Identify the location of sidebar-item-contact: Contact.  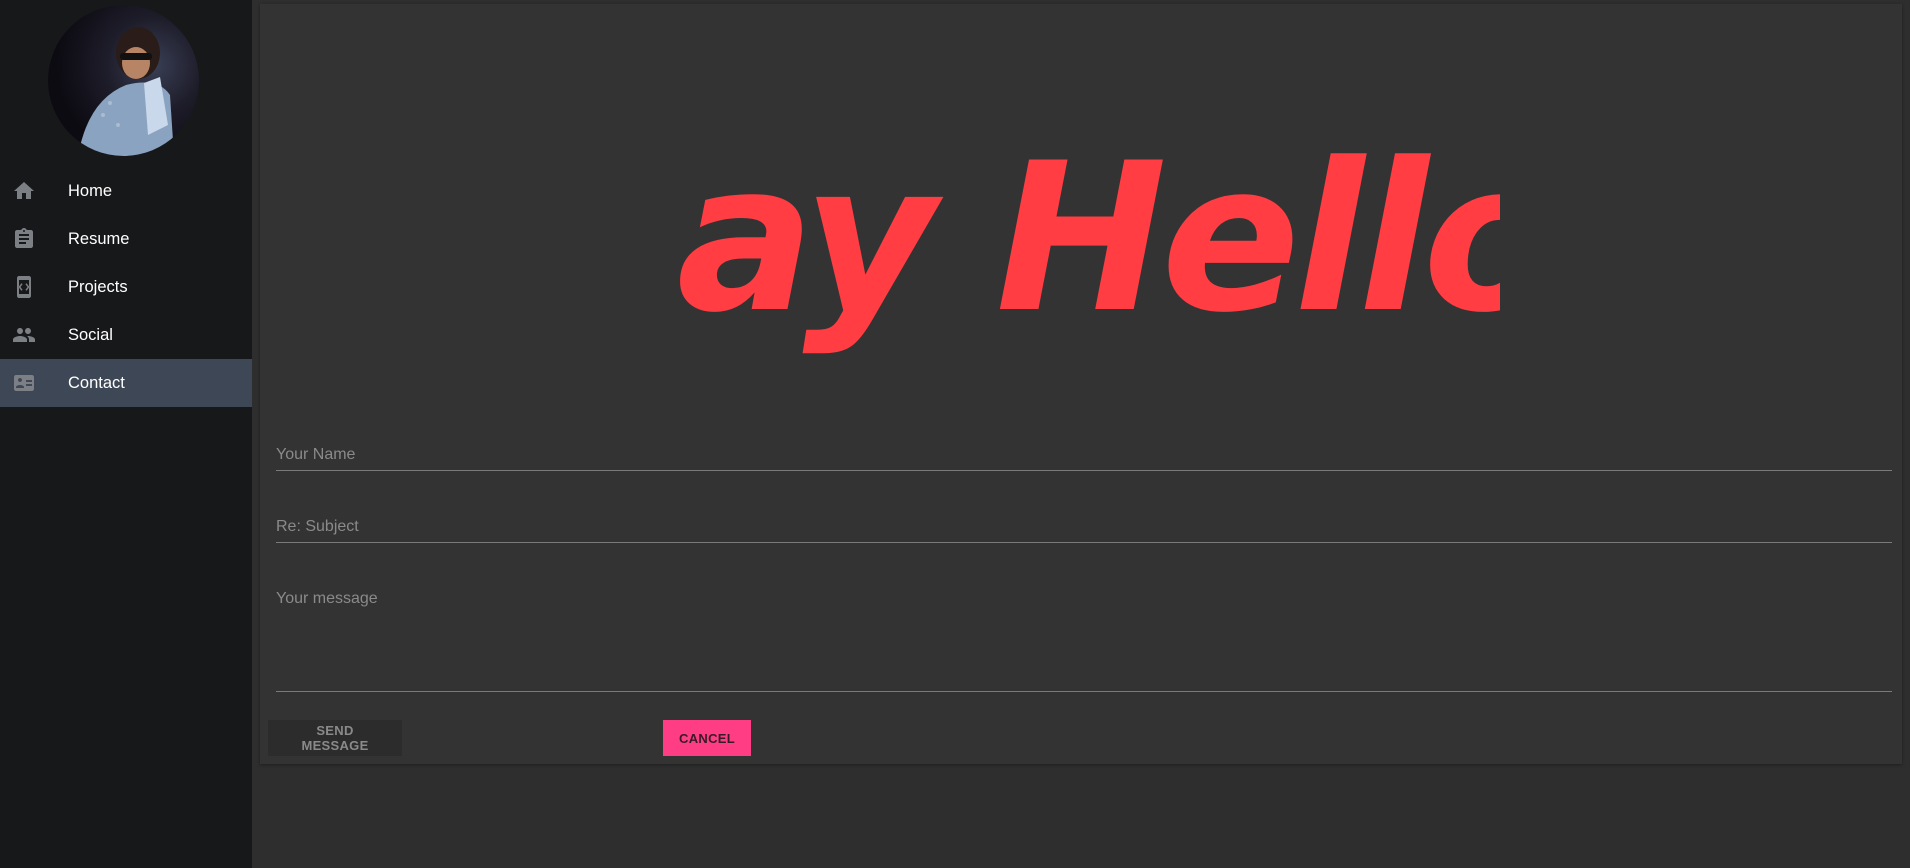
(126, 383).